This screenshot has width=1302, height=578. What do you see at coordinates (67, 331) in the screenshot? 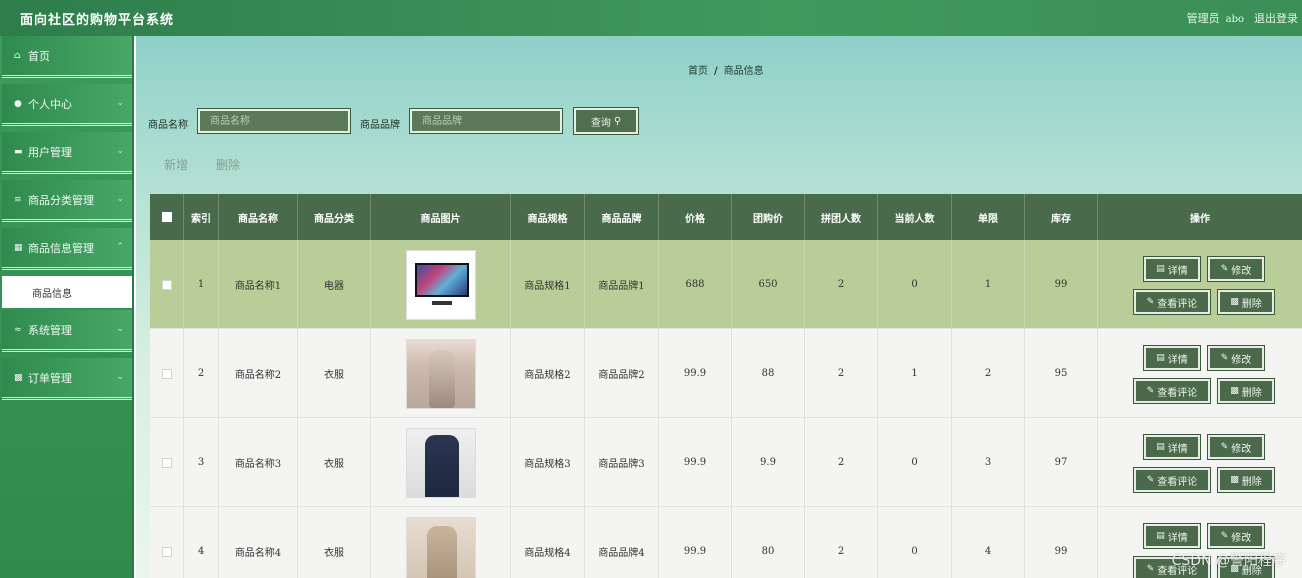
I see `sidebar-item-system: ≈ 系统管理 ⌄` at bounding box center [67, 331].